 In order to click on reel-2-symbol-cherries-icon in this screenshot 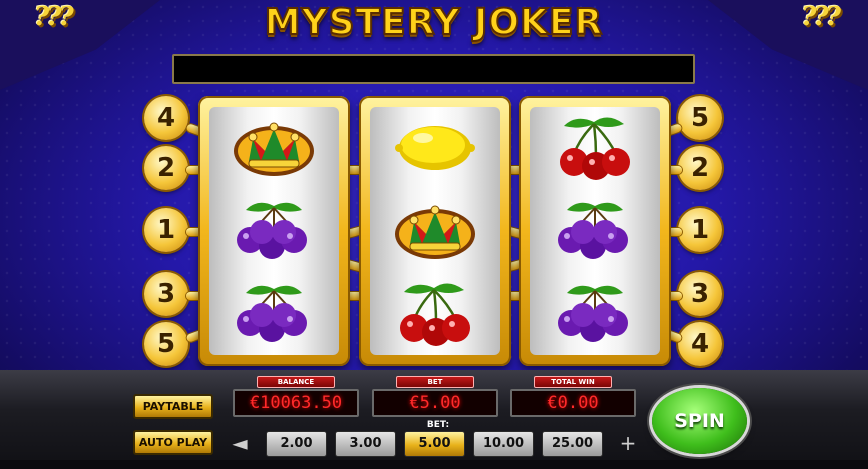, I will do `click(435, 314)`.